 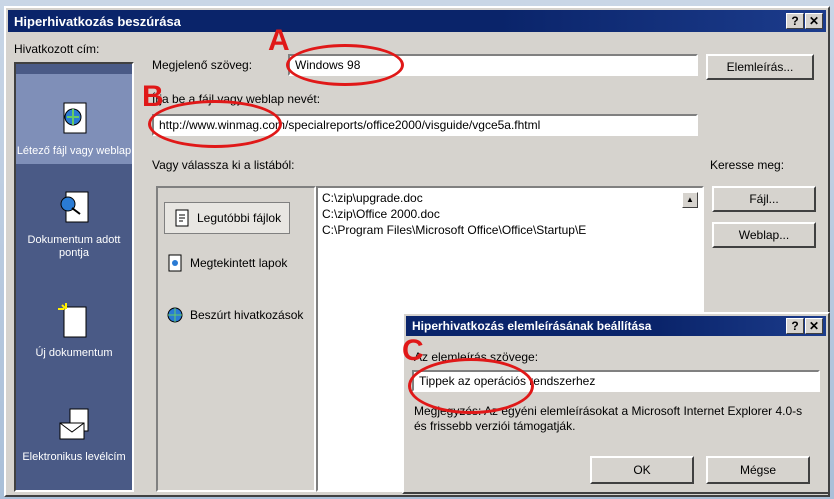 I want to click on link-to-existing-file: Létező fájl vagy weblap, so click(x=74, y=119).